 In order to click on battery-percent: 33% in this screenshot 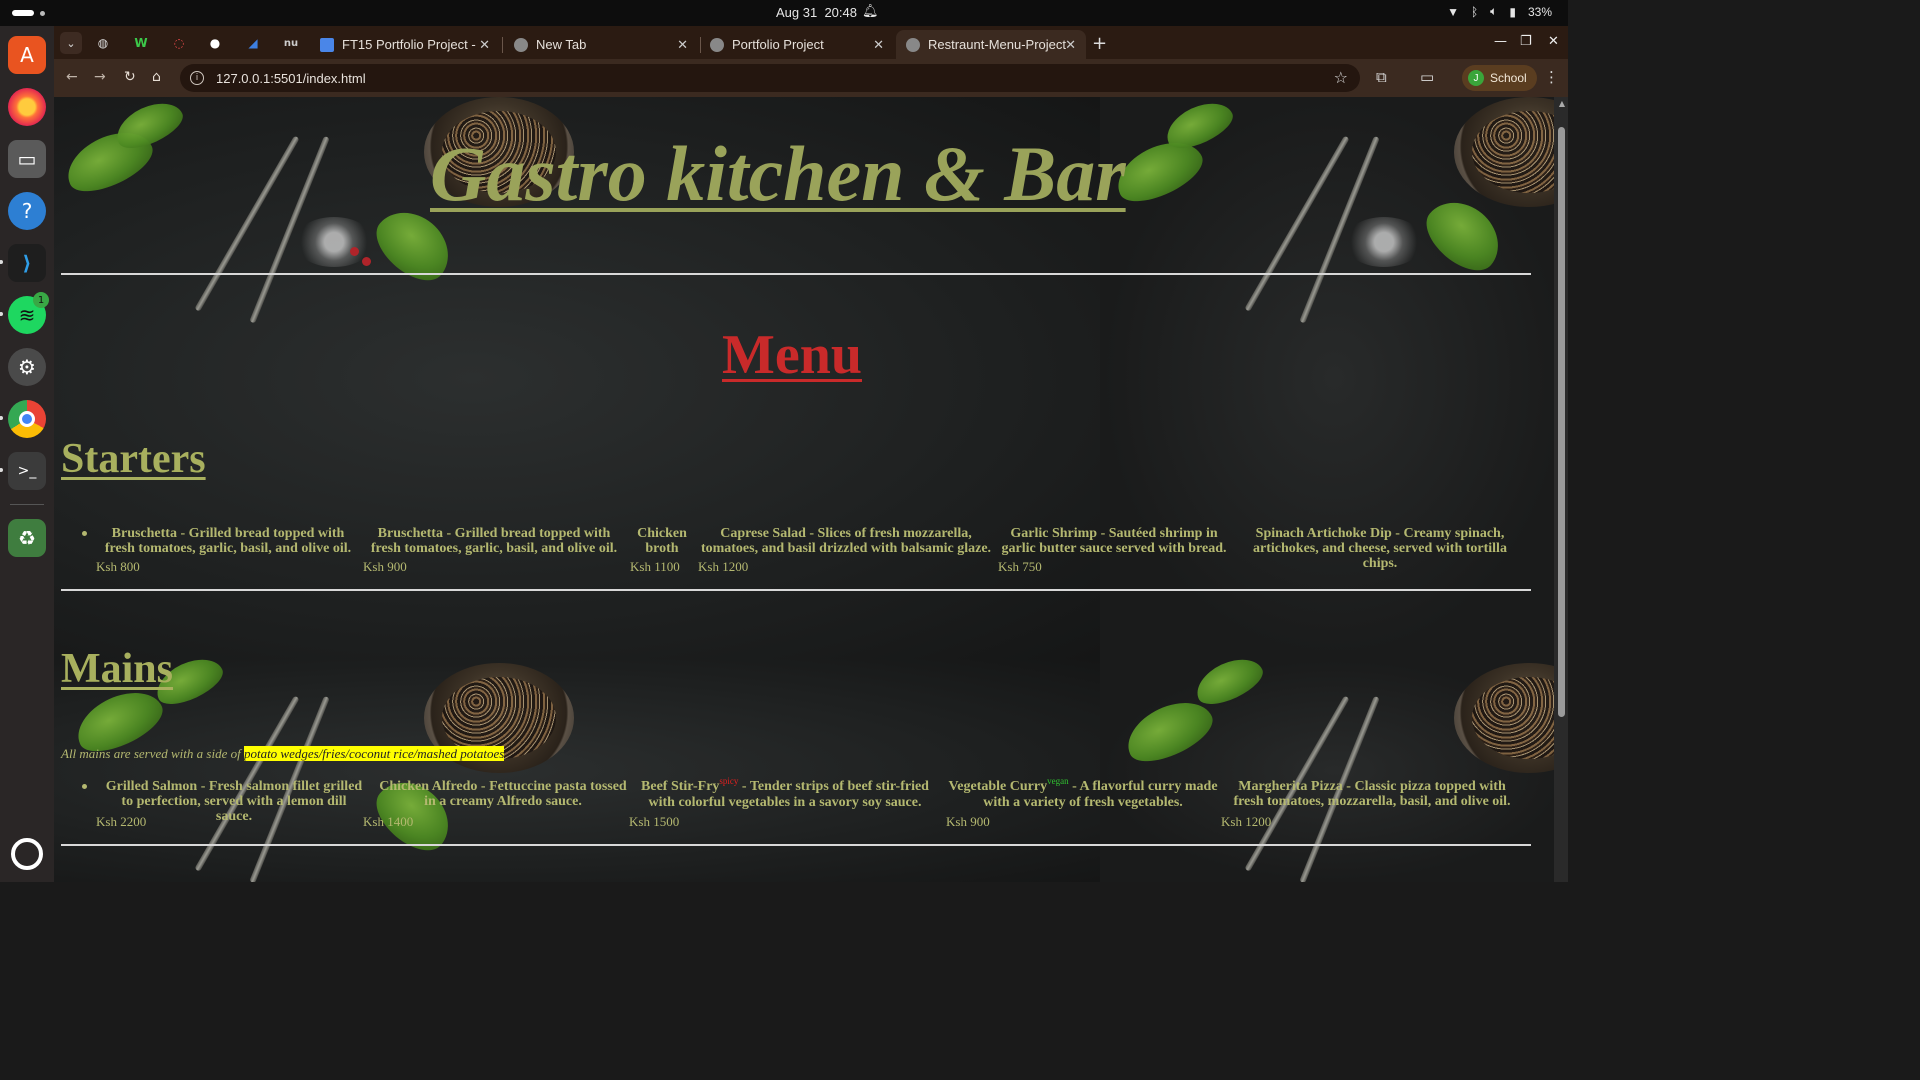, I will do `click(1539, 11)`.